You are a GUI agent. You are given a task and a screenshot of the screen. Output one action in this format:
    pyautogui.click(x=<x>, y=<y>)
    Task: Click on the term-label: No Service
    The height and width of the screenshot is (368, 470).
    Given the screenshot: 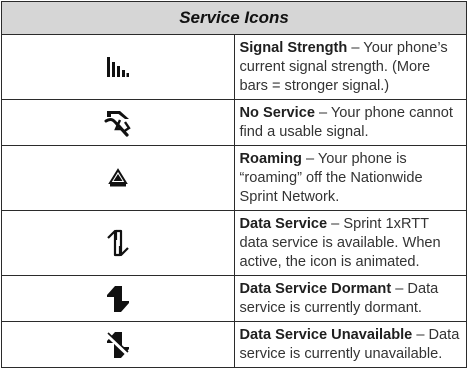 What is the action you would take?
    pyautogui.click(x=277, y=113)
    